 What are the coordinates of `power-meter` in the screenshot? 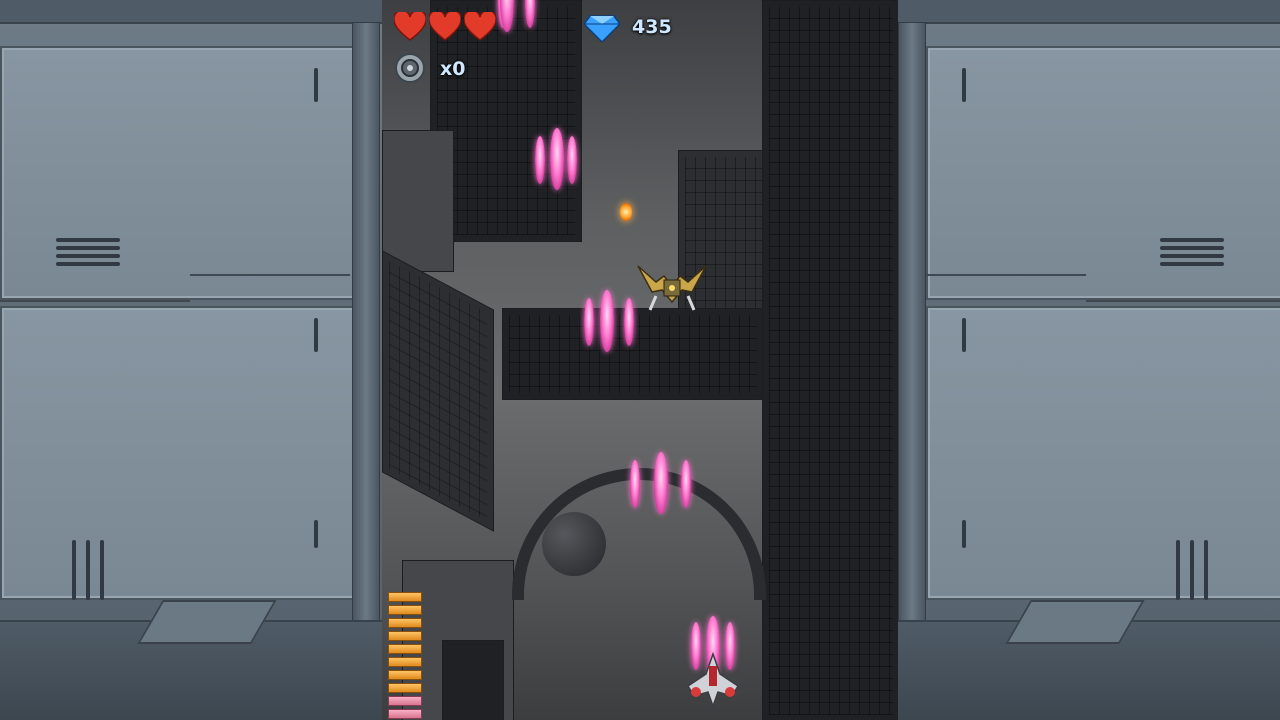 It's located at (405, 655).